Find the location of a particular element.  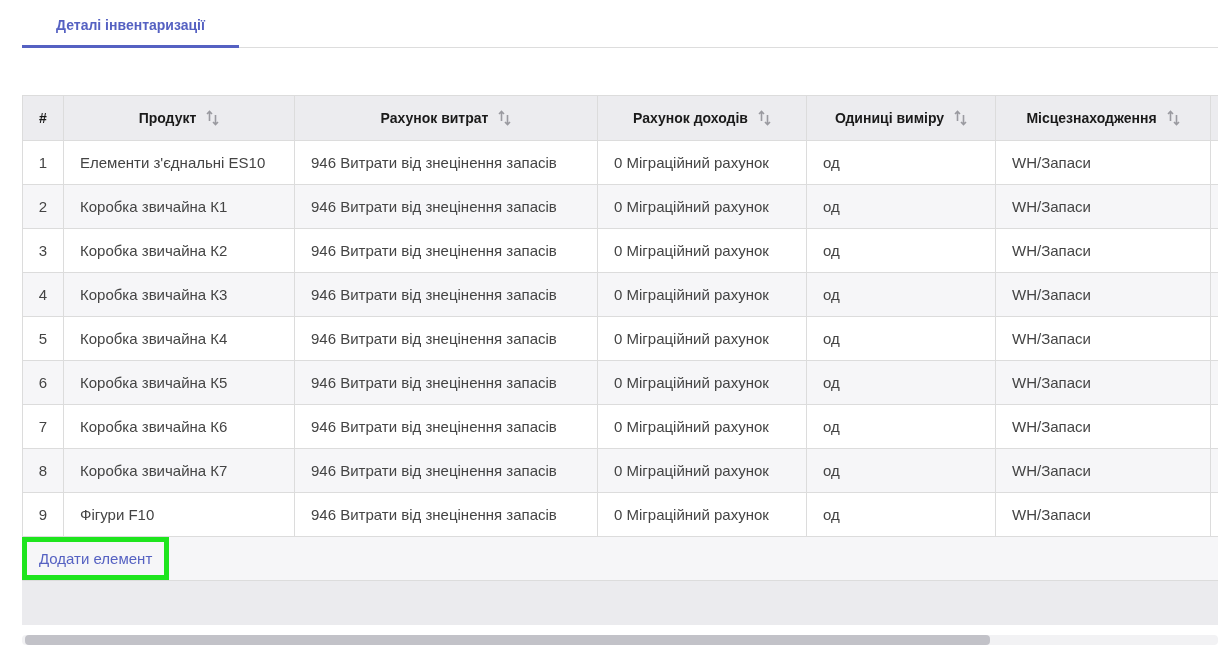

column-header: Одиниці виміру is located at coordinates (901, 118).